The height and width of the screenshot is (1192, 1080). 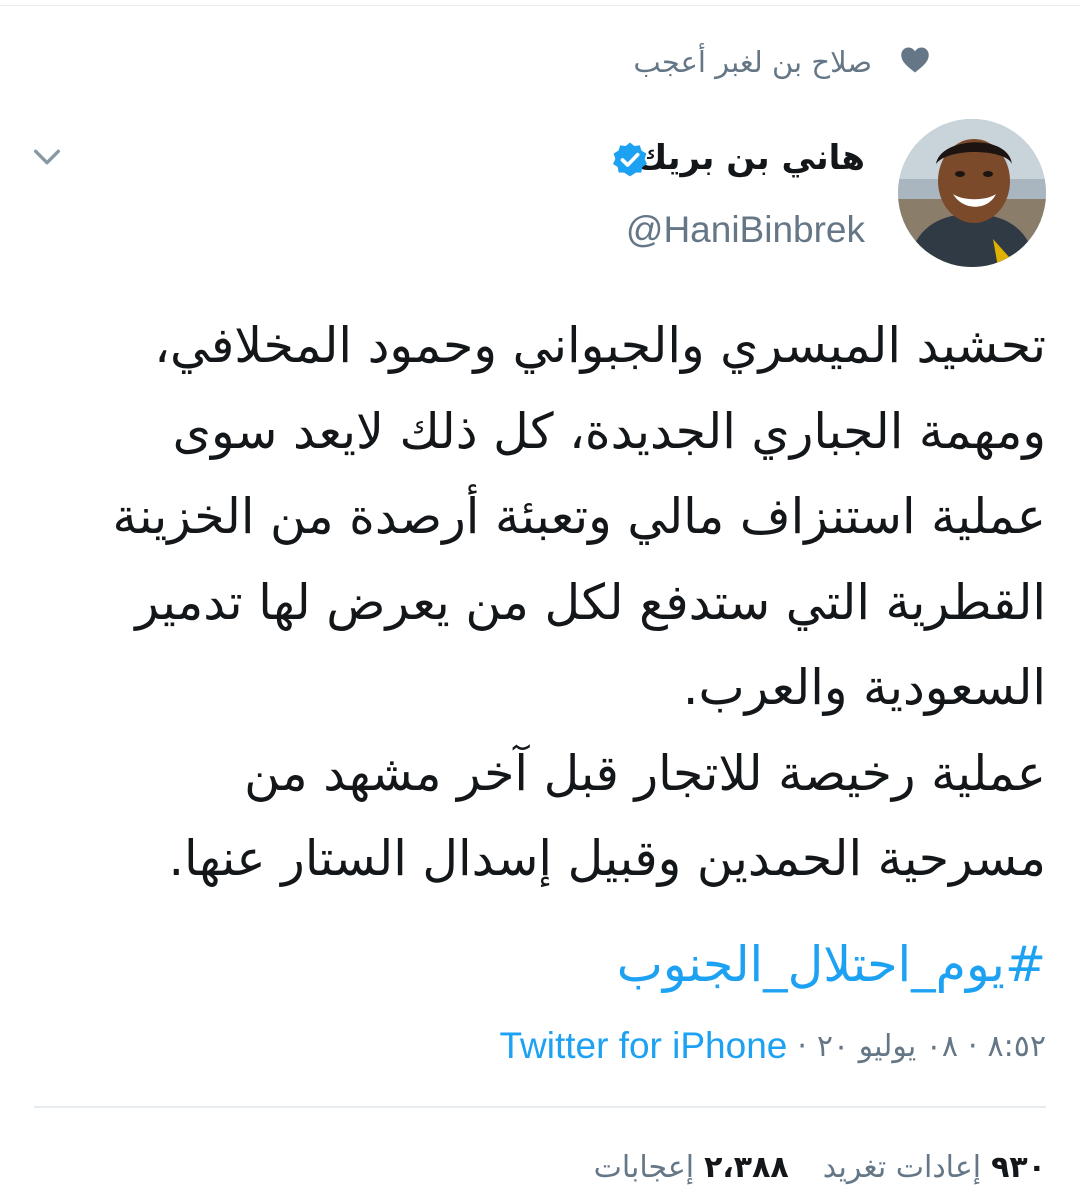 What do you see at coordinates (600, 345) in the screenshot?
I see `tweet-line: تحشيد الميسري والجبواني وحمود المخلافي،` at bounding box center [600, 345].